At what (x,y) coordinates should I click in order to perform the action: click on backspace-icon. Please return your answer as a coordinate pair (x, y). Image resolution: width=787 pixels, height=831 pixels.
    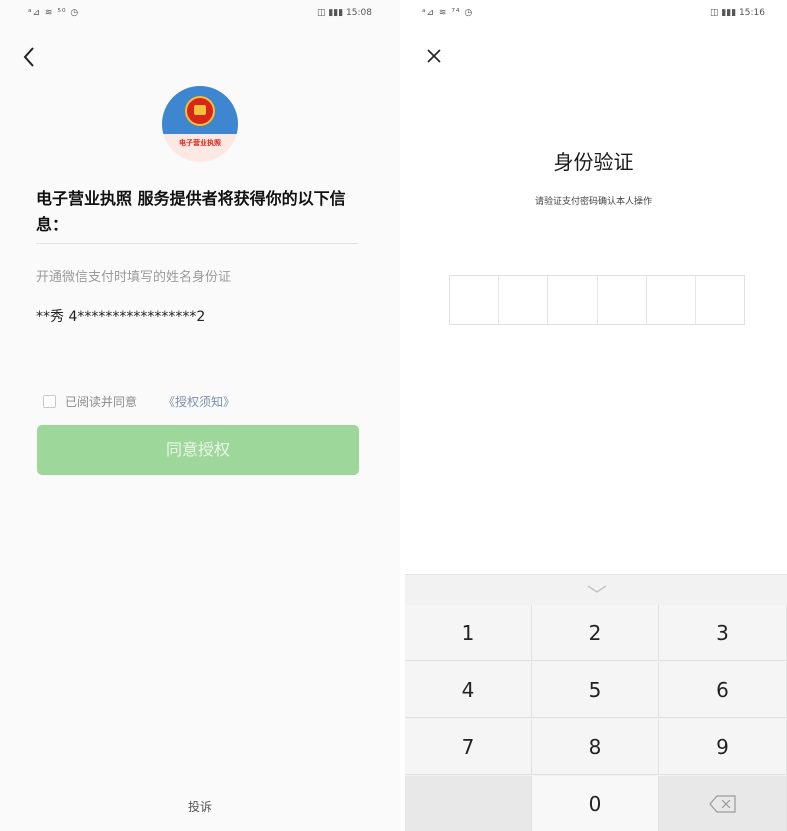
    Looking at the image, I should click on (722, 804).